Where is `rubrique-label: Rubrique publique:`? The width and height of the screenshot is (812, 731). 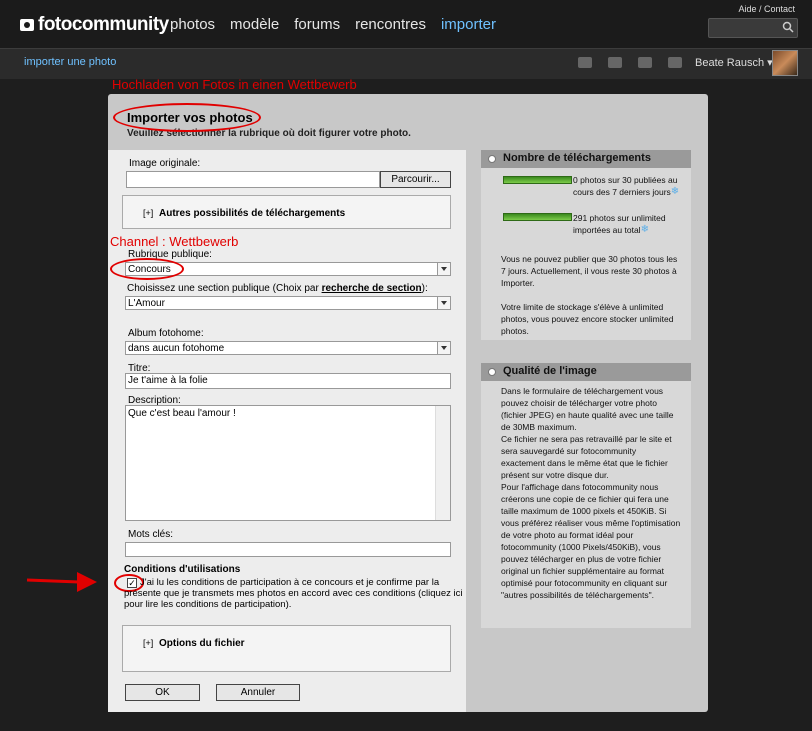
rubrique-label: Rubrique publique: is located at coordinates (170, 254).